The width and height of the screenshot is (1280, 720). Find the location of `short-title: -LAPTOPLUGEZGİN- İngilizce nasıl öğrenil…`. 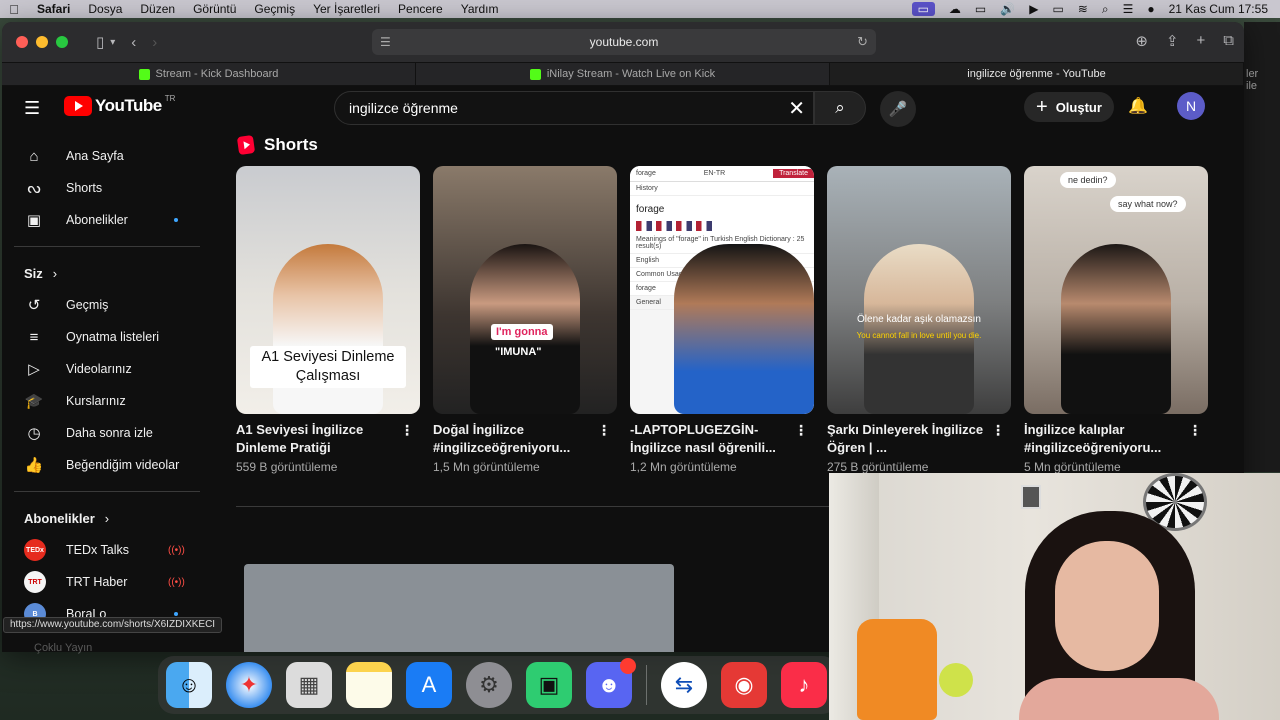

short-title: -LAPTOPLUGEZGİN- İngilizce nasıl öğrenil… is located at coordinates (710, 439).